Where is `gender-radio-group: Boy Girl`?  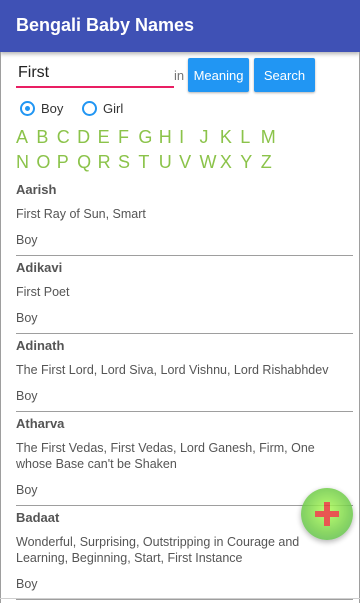
gender-radio-group: Boy Girl is located at coordinates (120, 108).